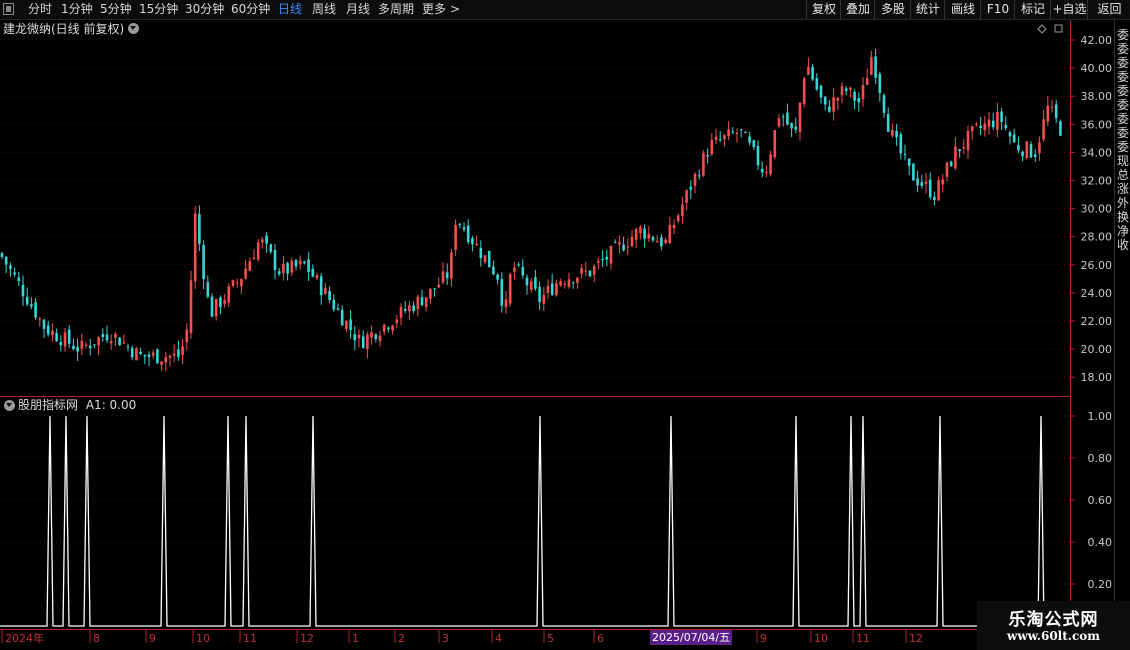 Image resolution: width=1130 pixels, height=650 pixels. What do you see at coordinates (1053, 625) in the screenshot?
I see `watermark: 乐淘公式网 www.60lt.com` at bounding box center [1053, 625].